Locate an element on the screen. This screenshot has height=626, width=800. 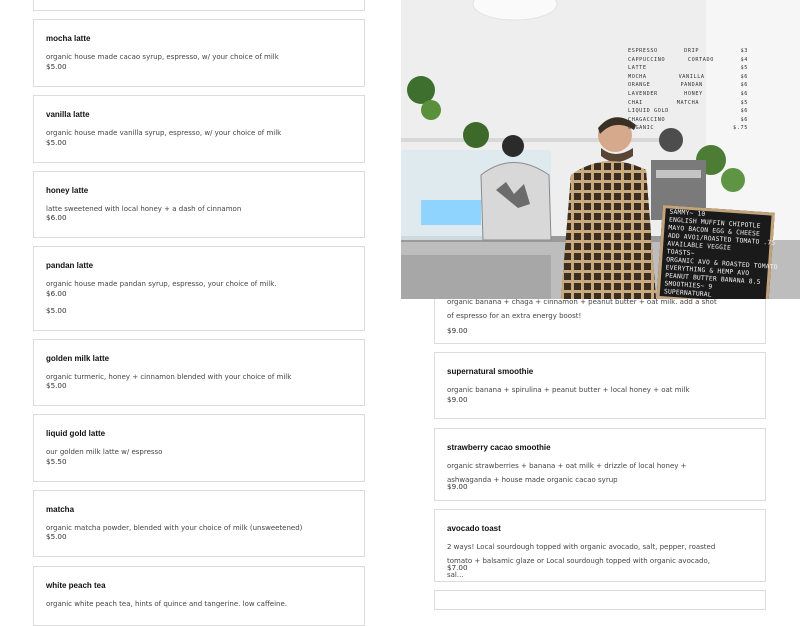
wall-menu-row: CAPPUCCINO CORTADO $4 is located at coordinates (688, 61).